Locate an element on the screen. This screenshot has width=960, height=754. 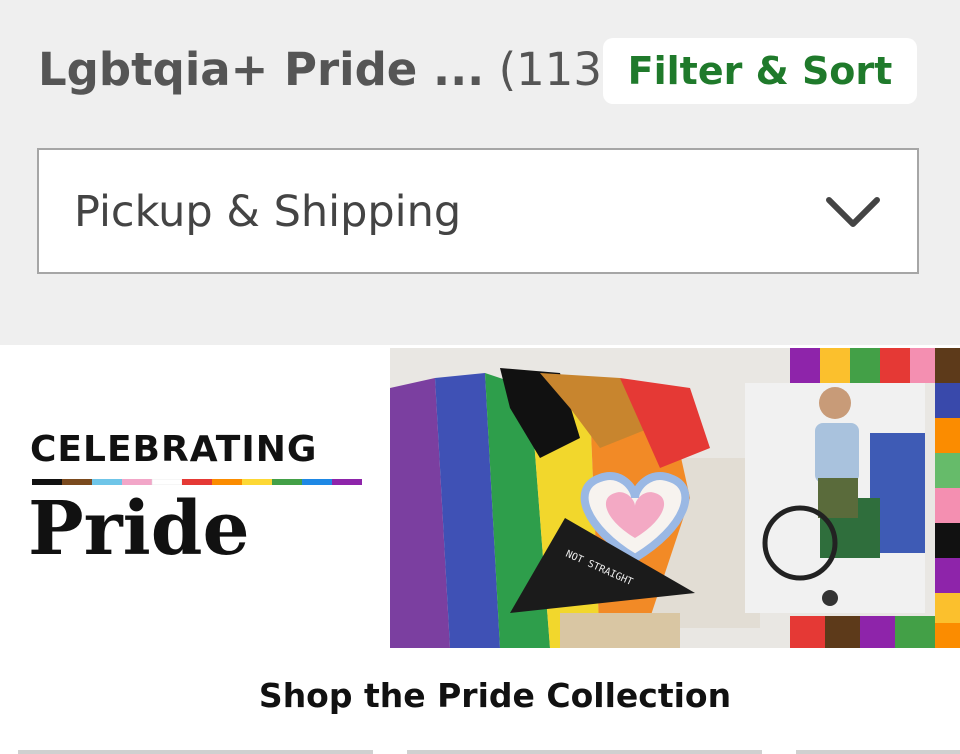
banner-headline: Pride is located at coordinates (139, 529).